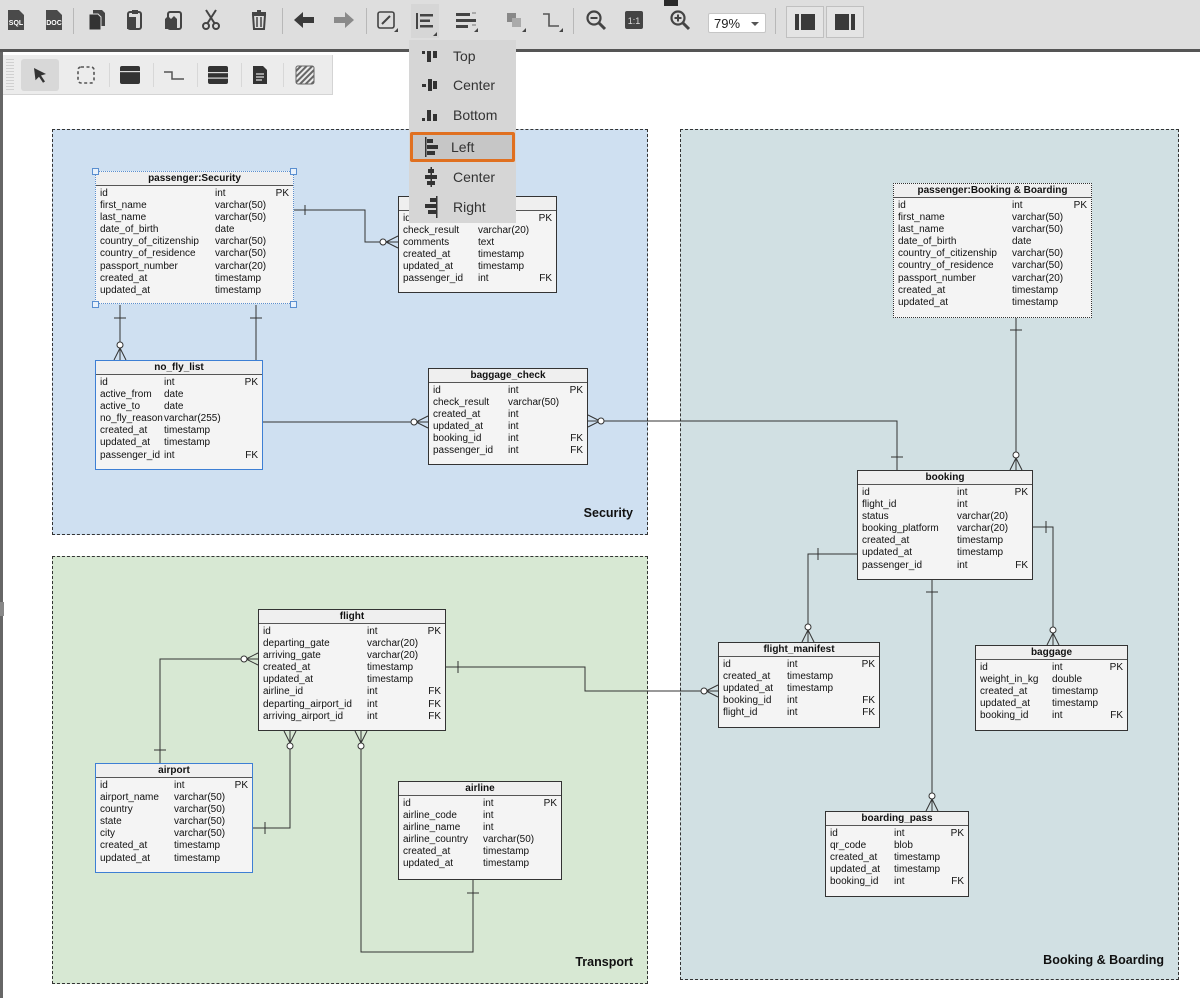 The height and width of the screenshot is (998, 1200). I want to click on entity-column-row: comments text, so click(477, 243).